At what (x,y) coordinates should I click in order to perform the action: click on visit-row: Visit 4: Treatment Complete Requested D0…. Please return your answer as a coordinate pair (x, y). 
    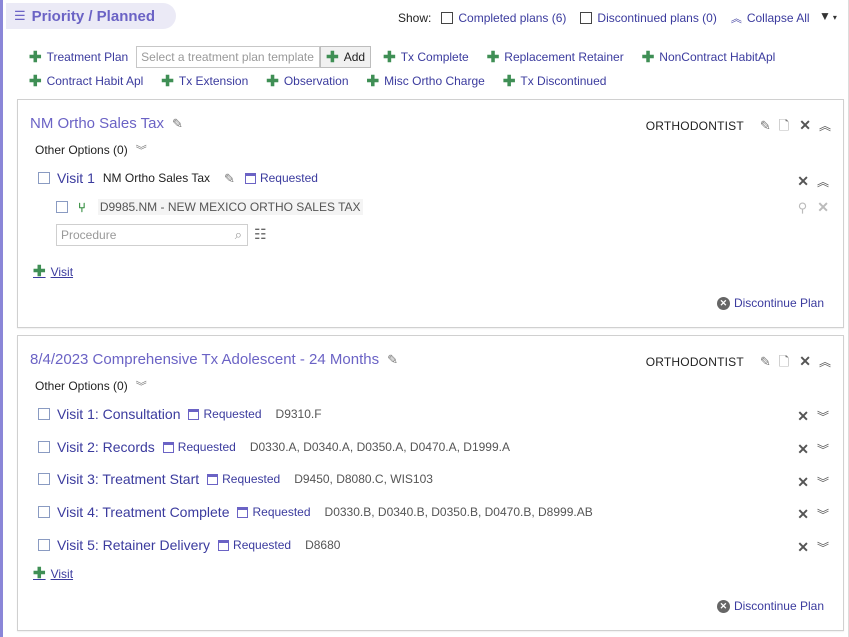
    Looking at the image, I should click on (315, 512).